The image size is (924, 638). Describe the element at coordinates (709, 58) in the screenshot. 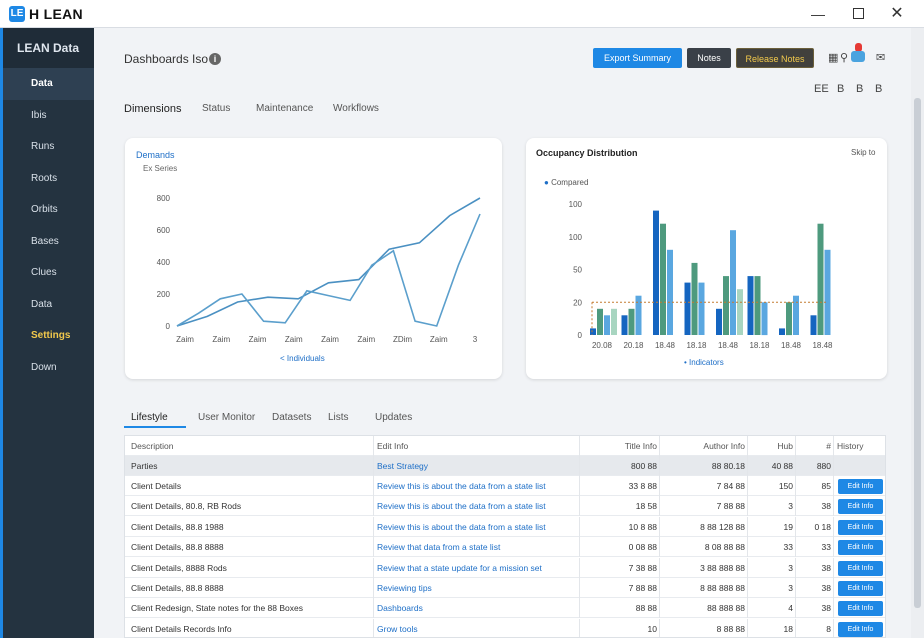

I see `notes-button: Notes` at that location.